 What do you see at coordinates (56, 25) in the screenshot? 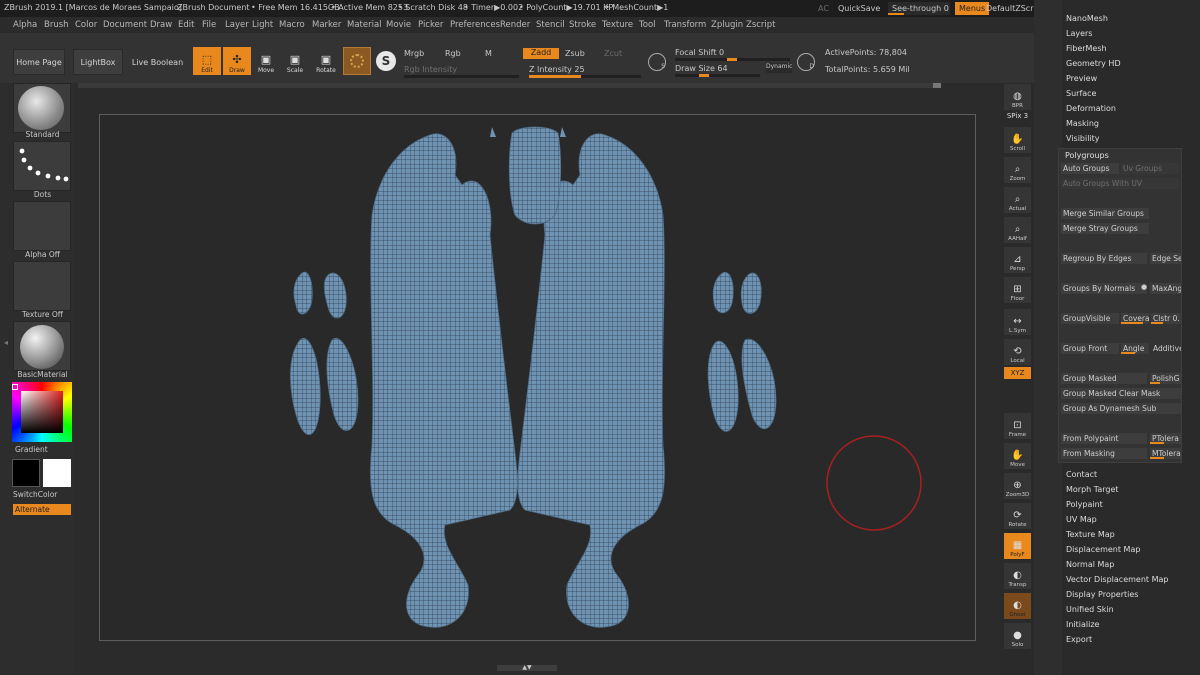
I see `menu-brush: Brush` at bounding box center [56, 25].